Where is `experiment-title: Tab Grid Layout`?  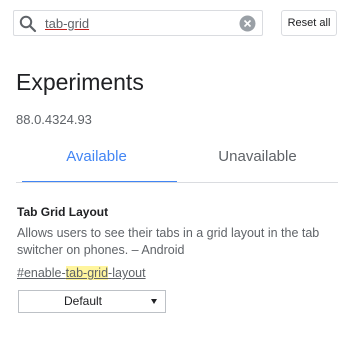
experiment-title: Tab Grid Layout is located at coordinates (63, 212).